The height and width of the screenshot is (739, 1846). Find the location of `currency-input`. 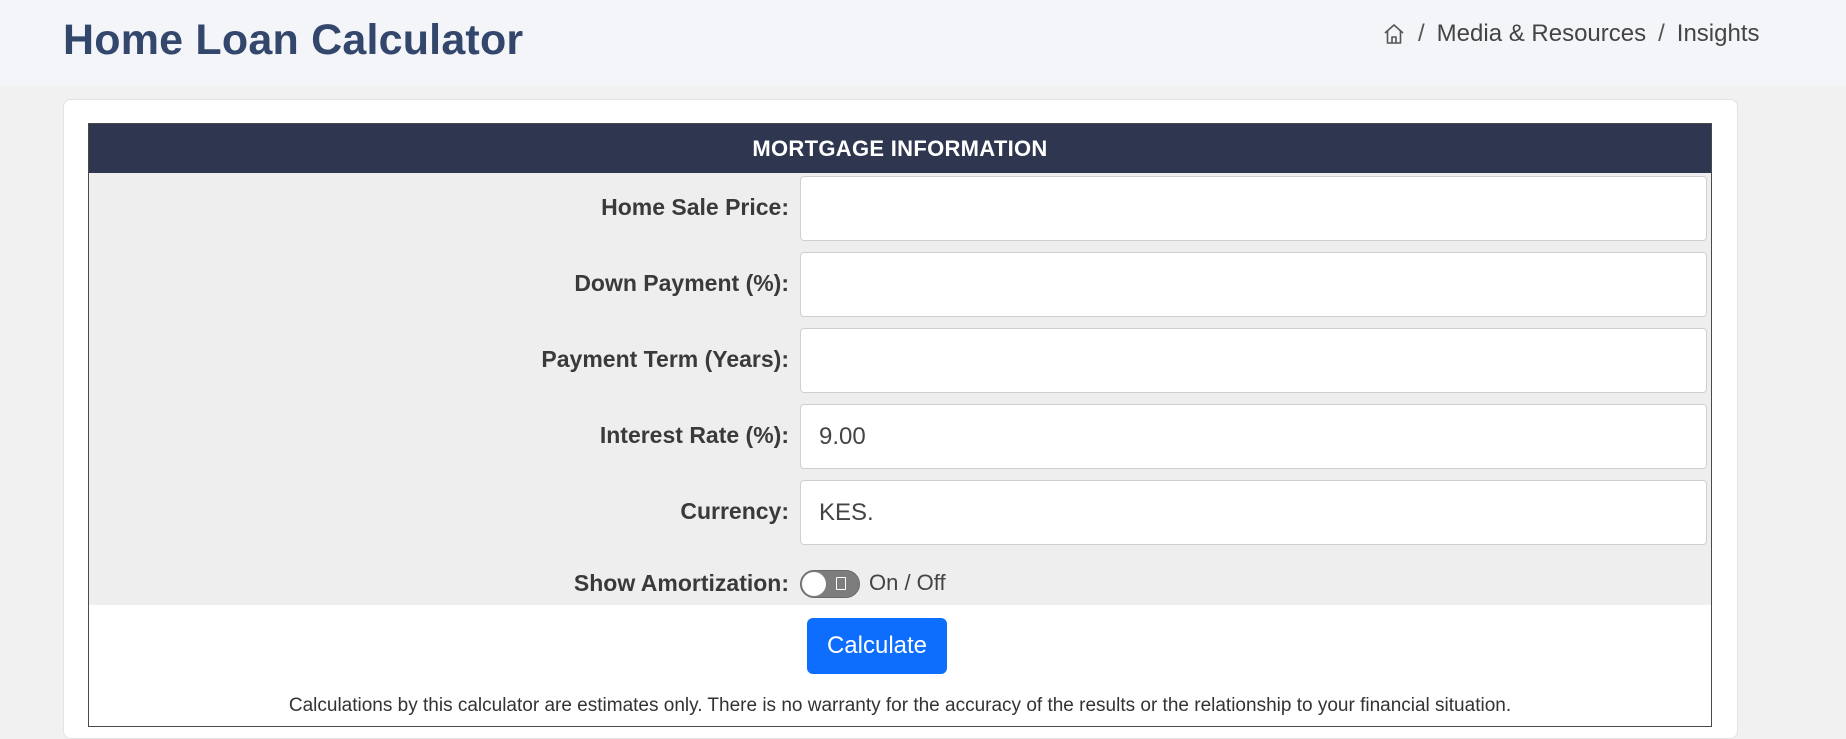

currency-input is located at coordinates (1253, 512).